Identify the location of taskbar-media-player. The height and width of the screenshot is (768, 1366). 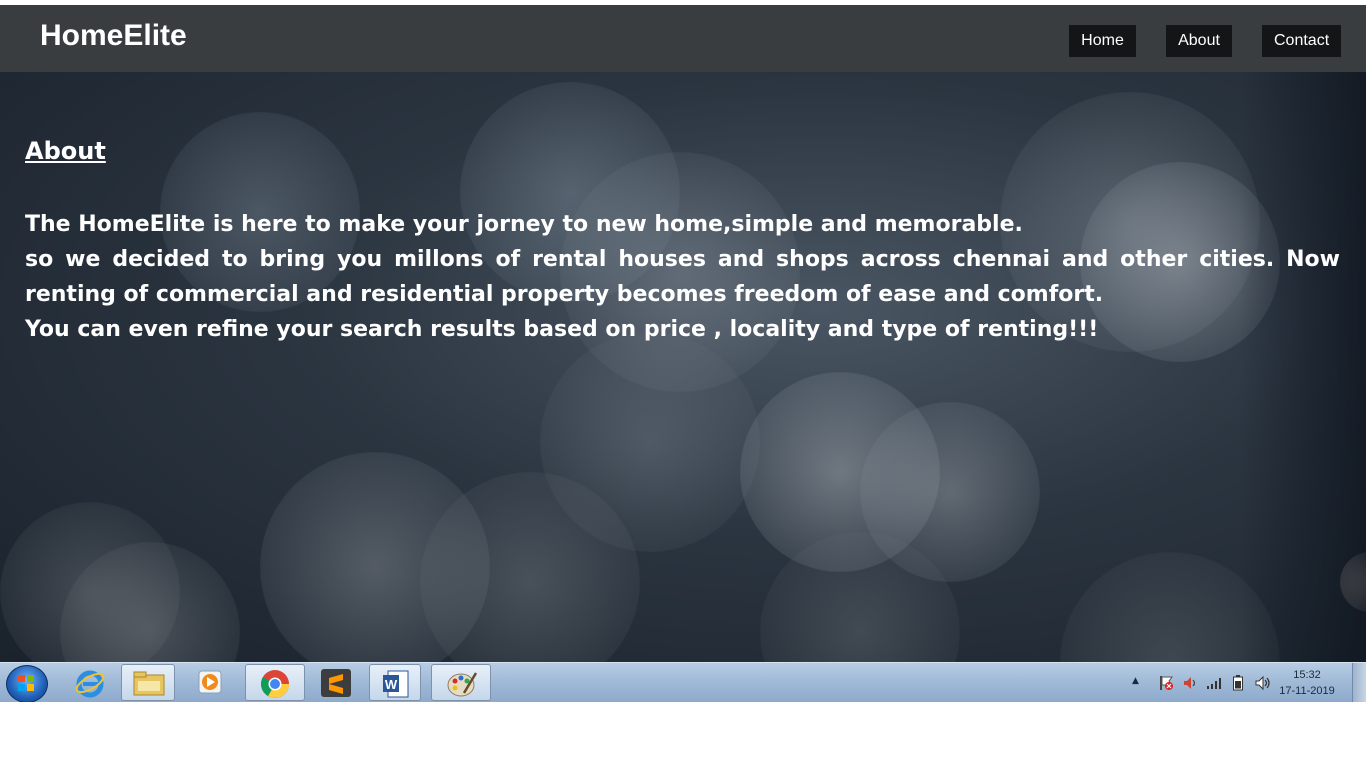
(211, 682).